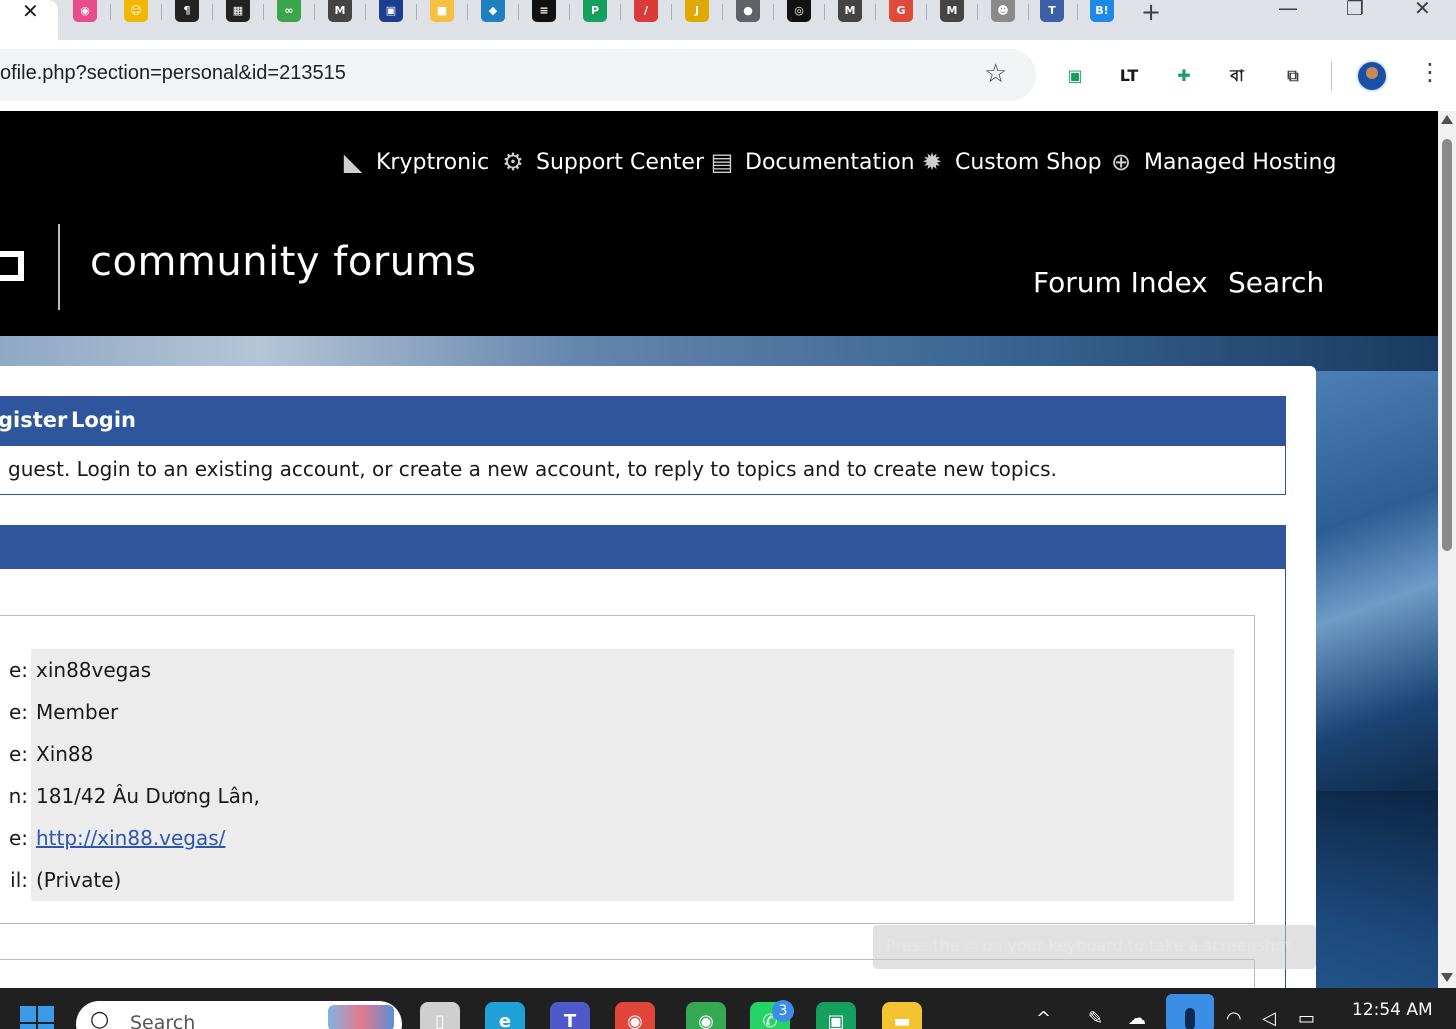 This screenshot has height=1029, width=1456. I want to click on profile-website-link: http://xin88.vegas/, so click(130, 838).